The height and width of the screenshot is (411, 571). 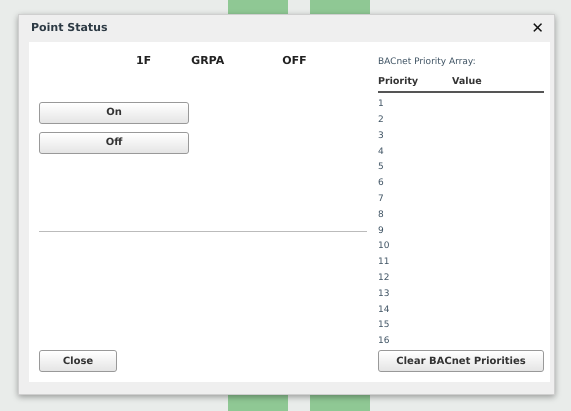 What do you see at coordinates (384, 293) in the screenshot?
I see `priority-number: 13` at bounding box center [384, 293].